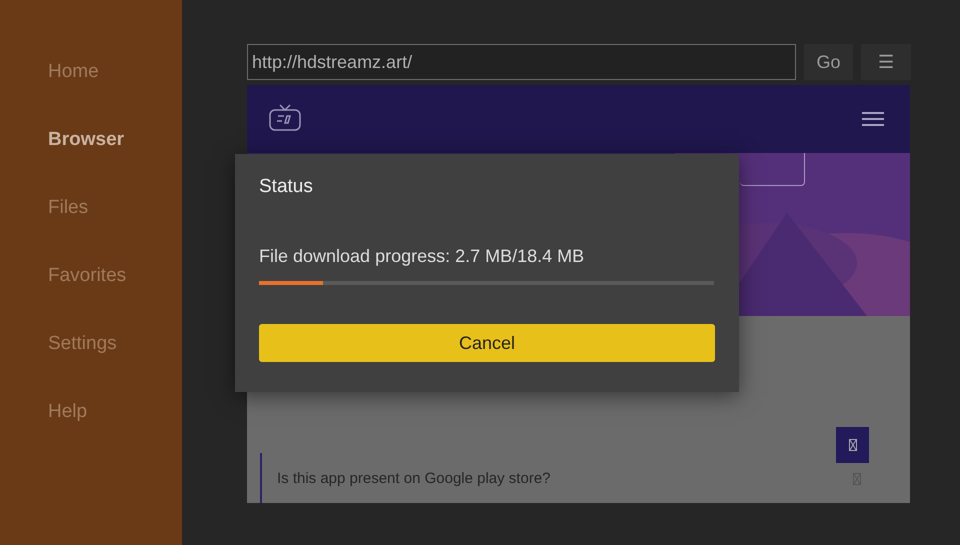 This screenshot has height=545, width=960. I want to click on missing-glyph-icon, so click(852, 445).